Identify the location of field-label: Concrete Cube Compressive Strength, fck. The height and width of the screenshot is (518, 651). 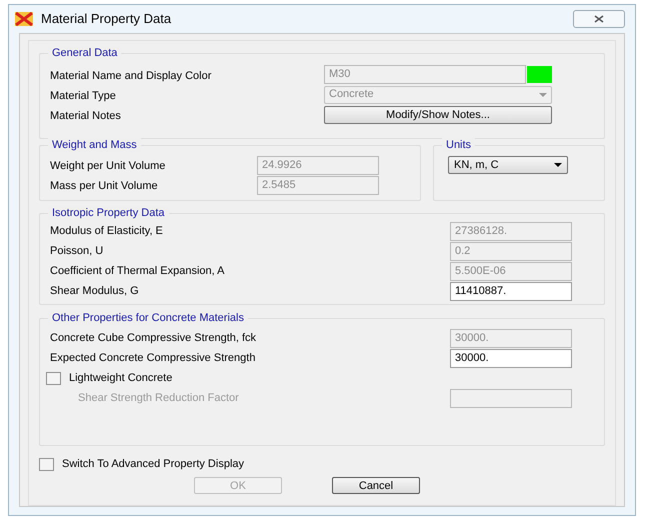
(153, 338).